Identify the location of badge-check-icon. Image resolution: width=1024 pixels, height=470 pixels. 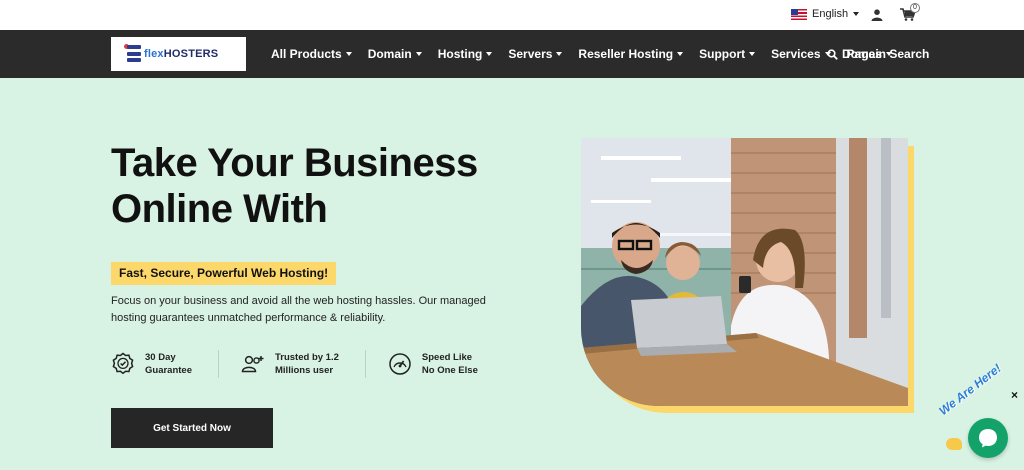
(123, 363).